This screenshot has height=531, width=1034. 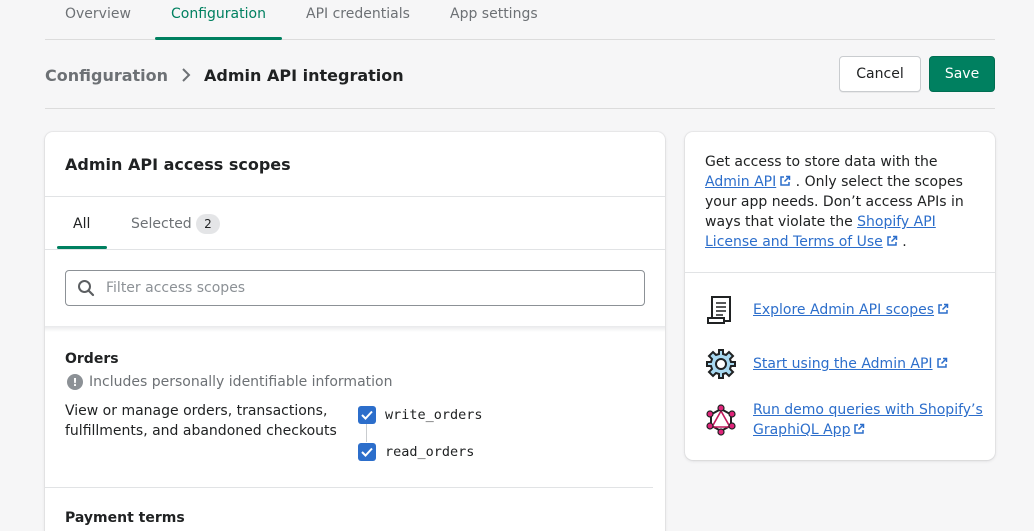 I want to click on resource-explore-scopes: Explore Admin API scopes, so click(x=827, y=310).